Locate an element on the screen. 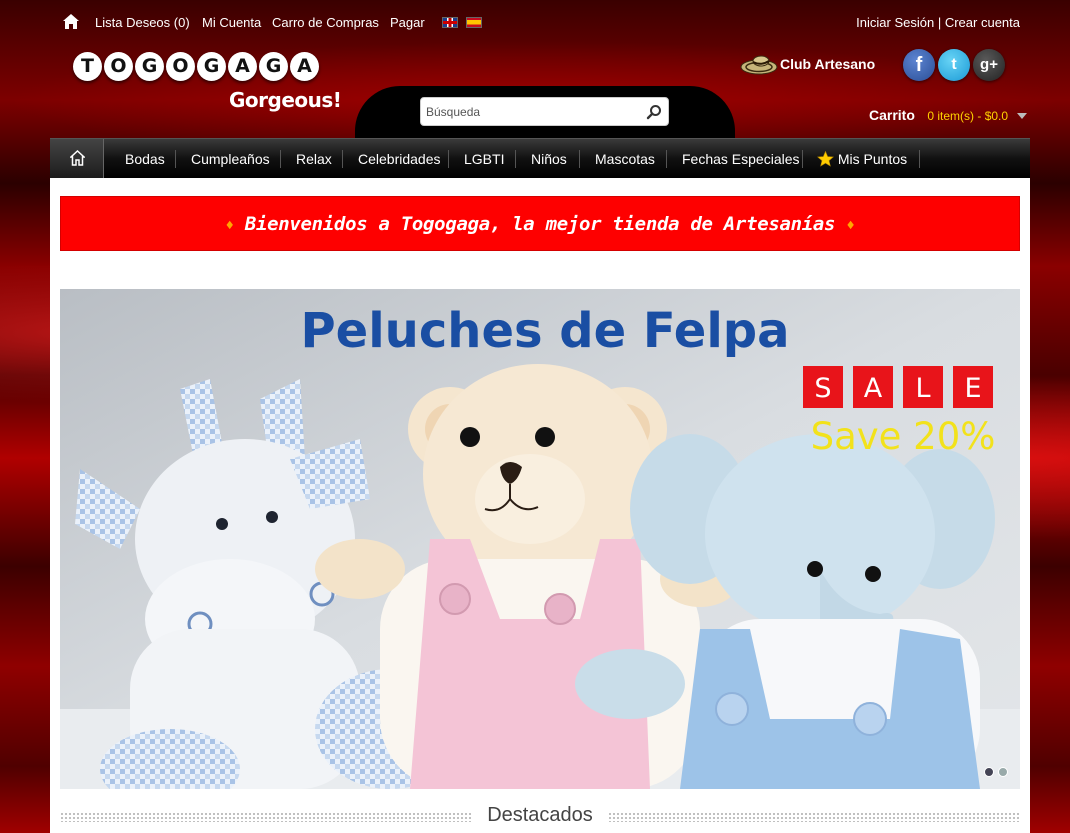 The image size is (1070, 833). site-logo: T O G O G A G A Gorgeous! is located at coordinates (207, 84).